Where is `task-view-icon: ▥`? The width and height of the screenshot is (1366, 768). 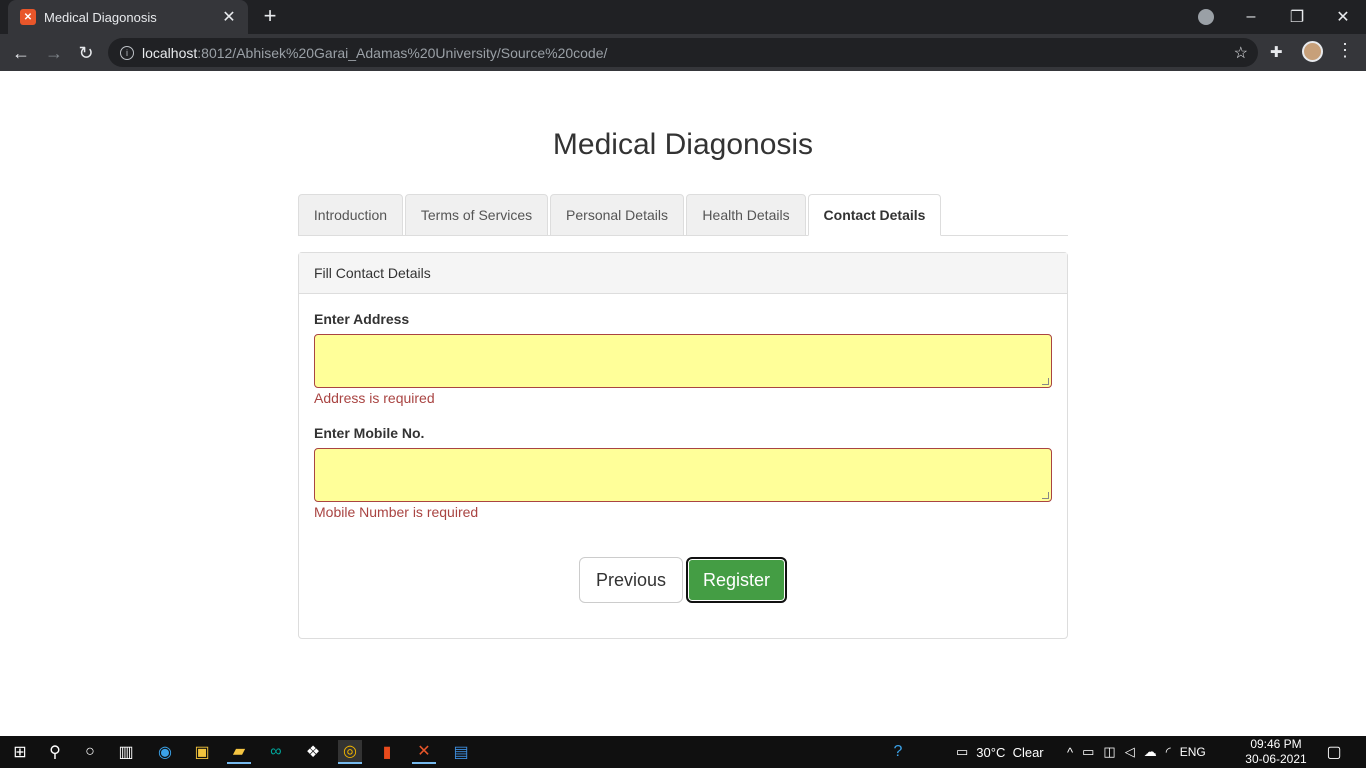
task-view-icon: ▥ is located at coordinates (126, 752).